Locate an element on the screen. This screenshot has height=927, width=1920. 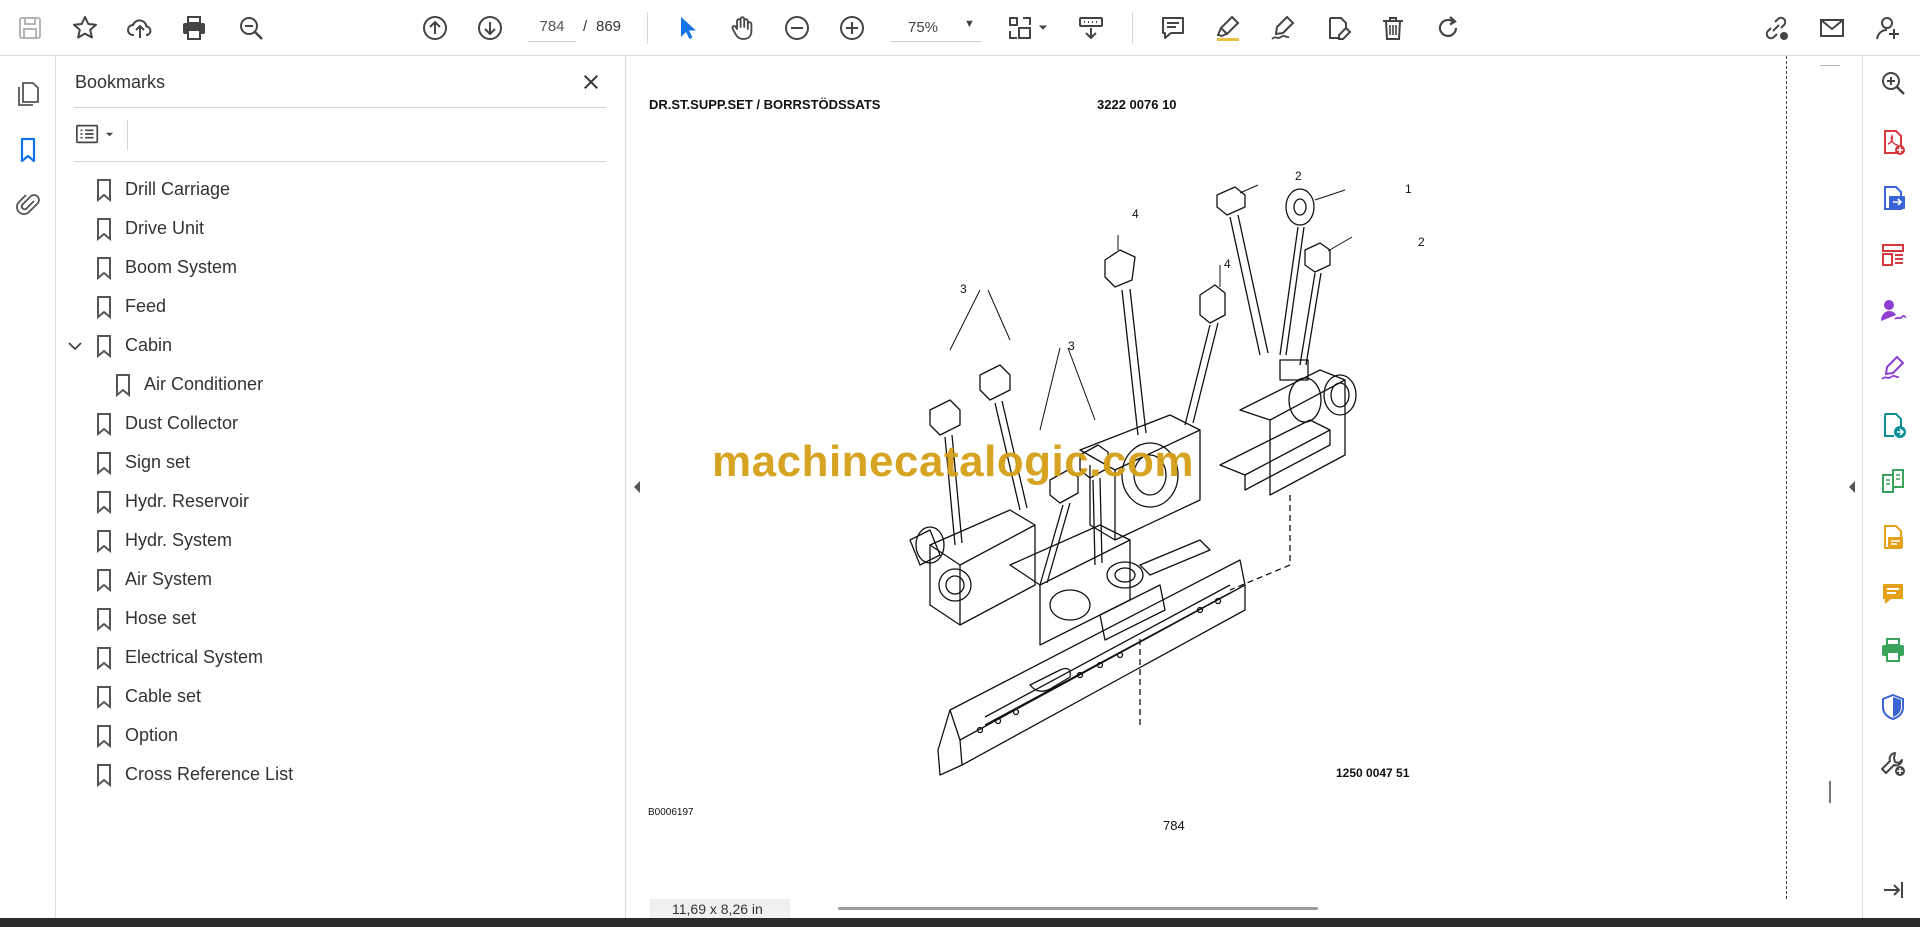
bookmark-label: Sign set is located at coordinates (158, 462).